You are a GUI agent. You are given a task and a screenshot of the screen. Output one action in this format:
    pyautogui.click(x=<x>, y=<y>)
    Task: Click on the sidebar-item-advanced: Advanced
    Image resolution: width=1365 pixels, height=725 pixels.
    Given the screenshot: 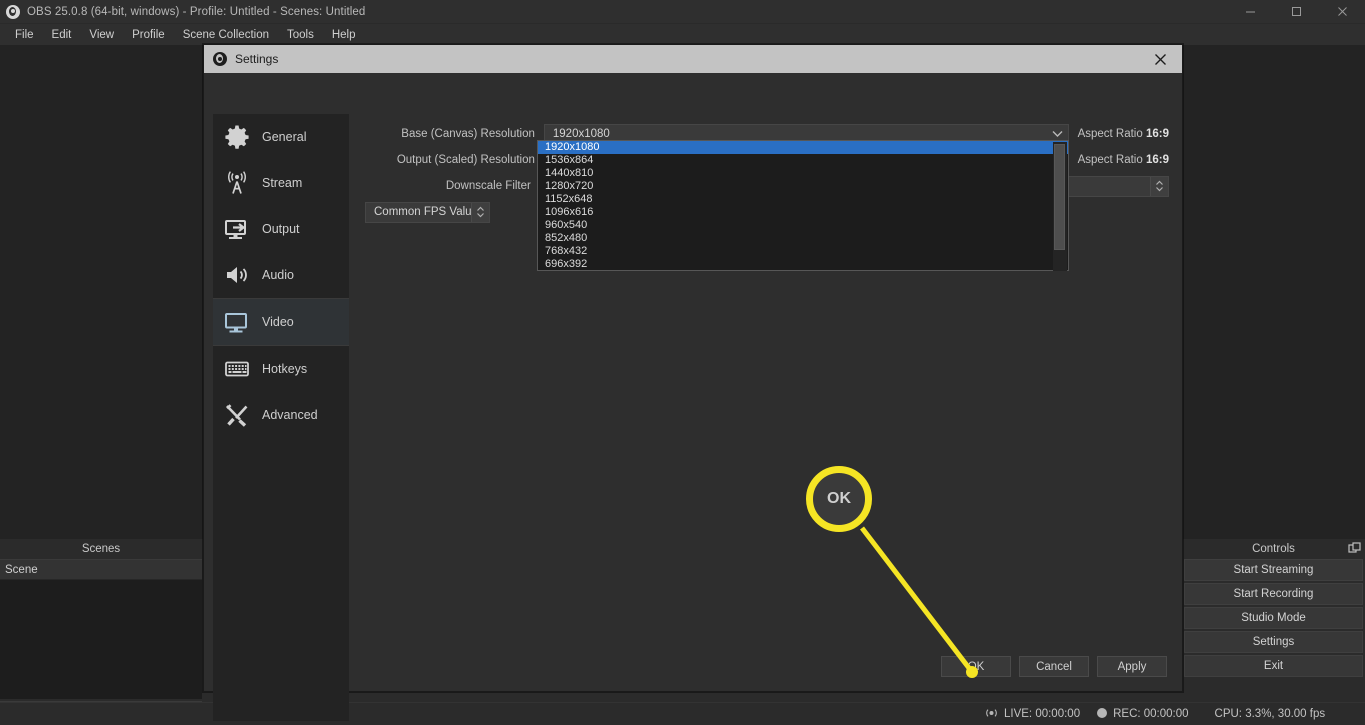 What is the action you would take?
    pyautogui.click(x=281, y=415)
    